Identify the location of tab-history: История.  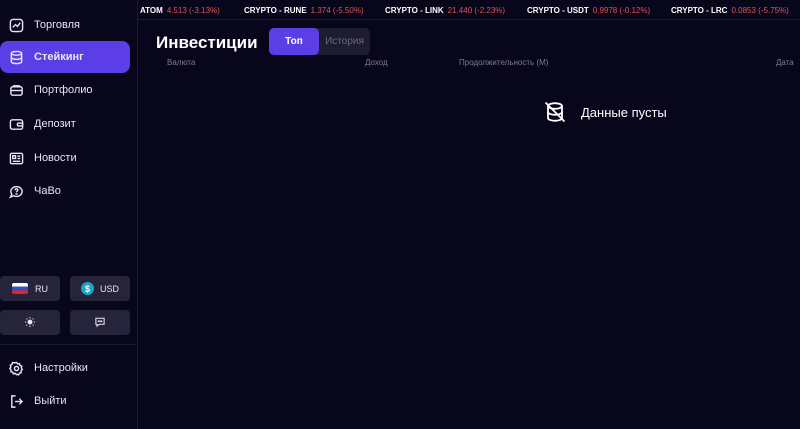
(344, 41).